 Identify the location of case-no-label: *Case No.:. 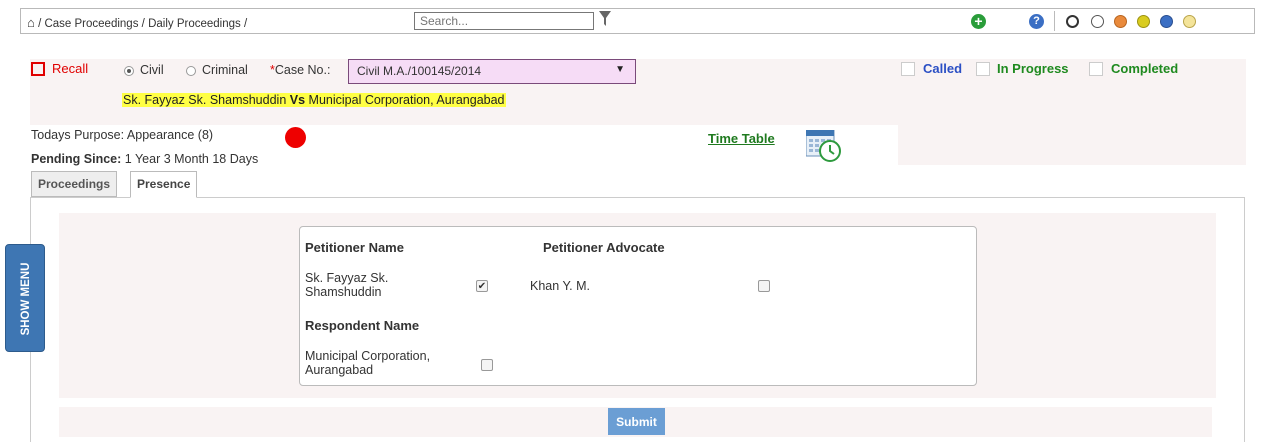
(300, 70).